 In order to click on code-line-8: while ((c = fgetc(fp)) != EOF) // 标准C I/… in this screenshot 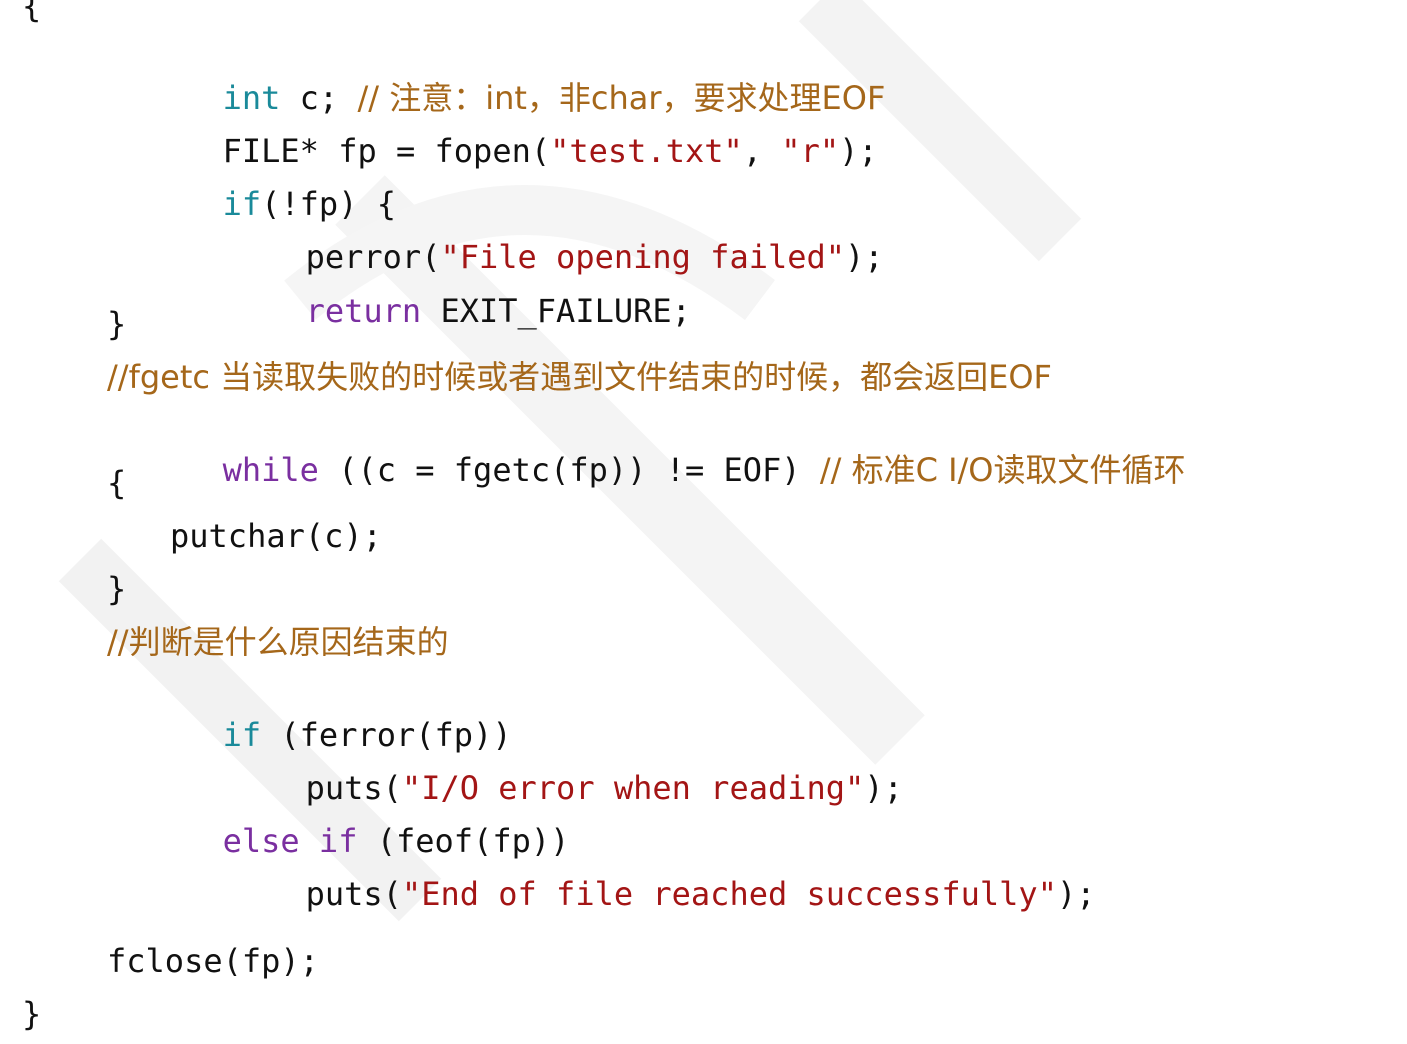, I will do `click(646, 449)`.